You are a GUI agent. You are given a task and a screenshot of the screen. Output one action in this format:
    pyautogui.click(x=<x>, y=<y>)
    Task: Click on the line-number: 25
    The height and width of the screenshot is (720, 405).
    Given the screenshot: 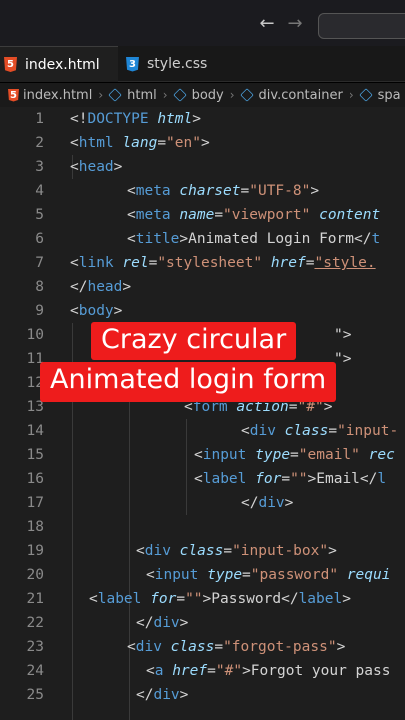 What is the action you would take?
    pyautogui.click(x=35, y=695)
    